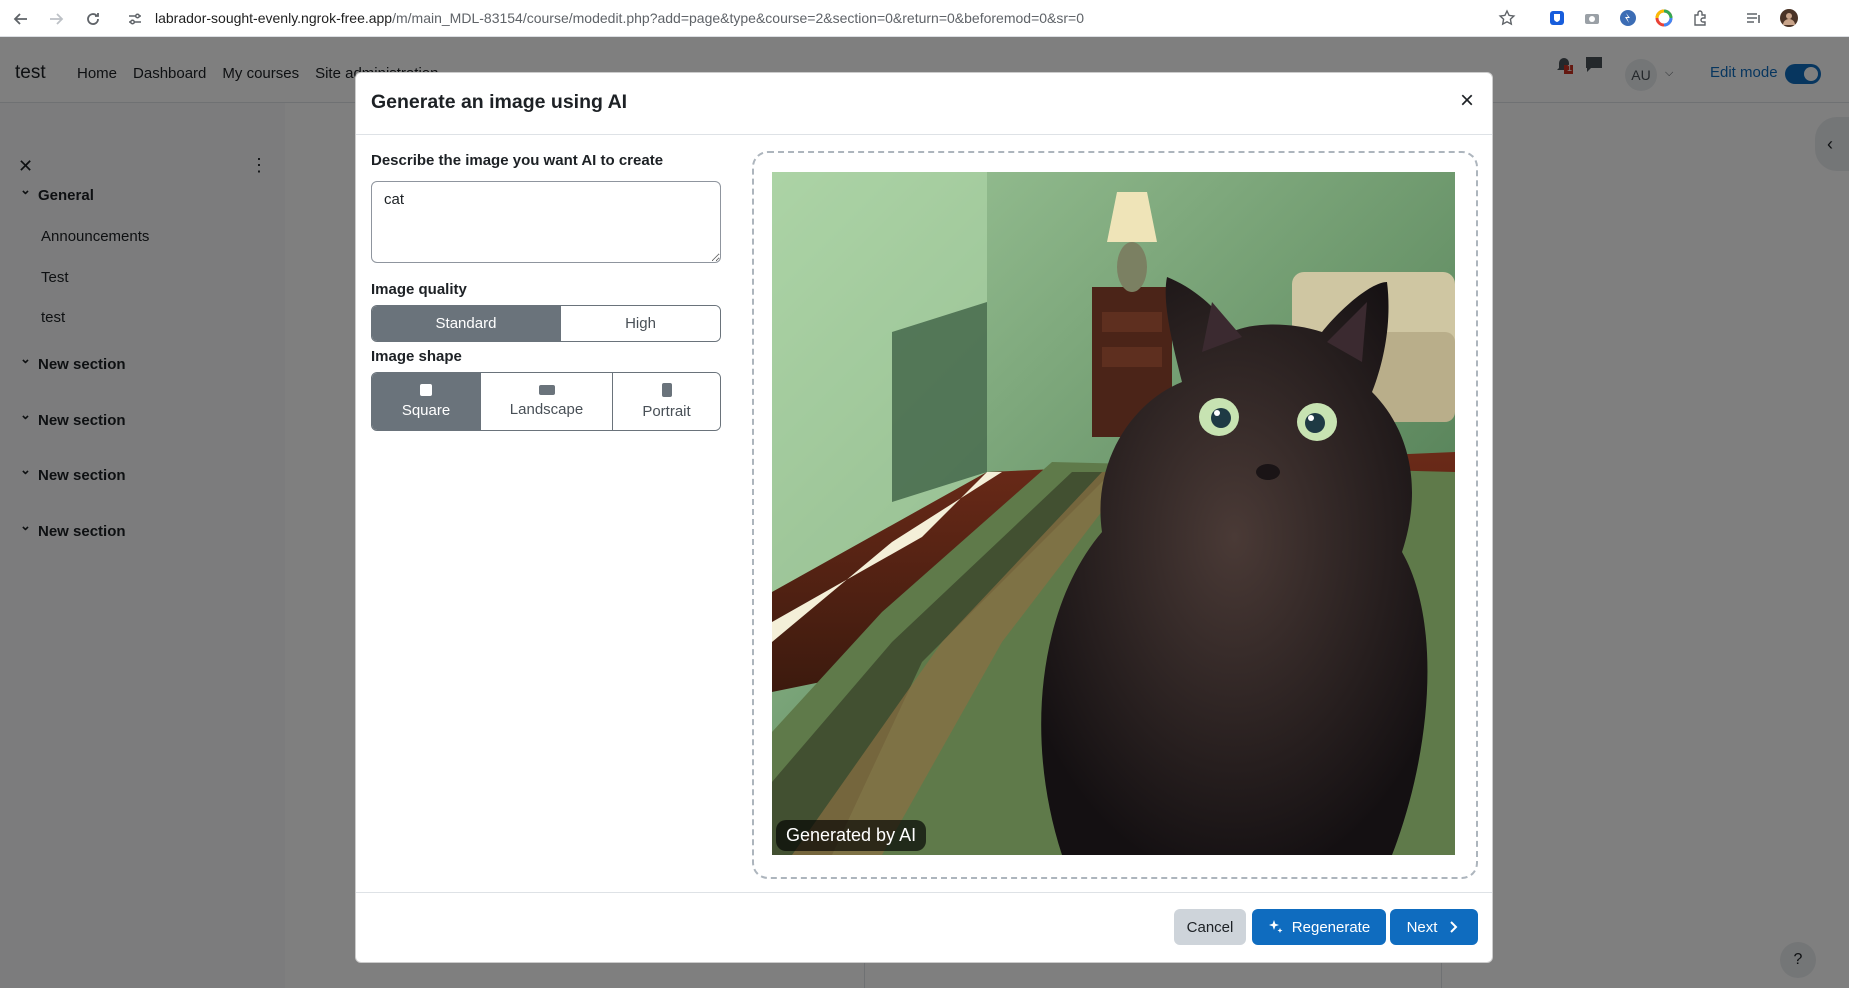  I want to click on regenerate-button: Regenerate, so click(1319, 927).